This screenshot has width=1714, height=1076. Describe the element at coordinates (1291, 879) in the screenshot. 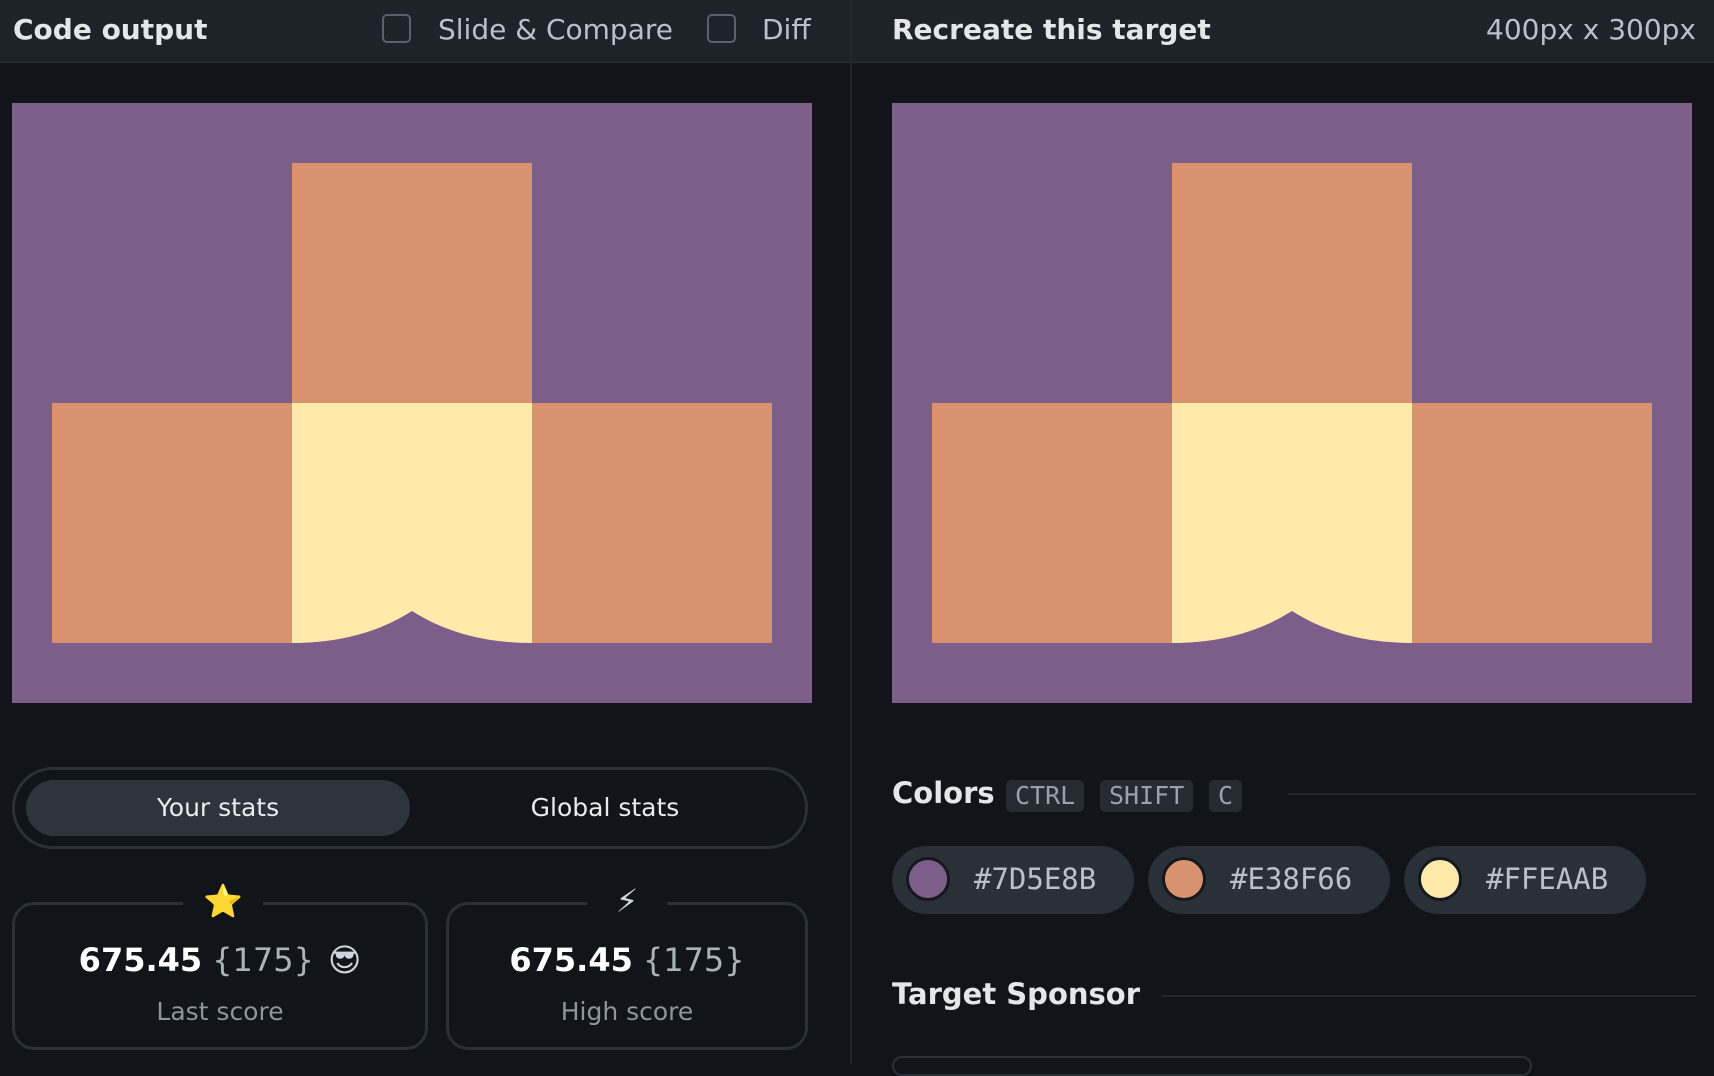

I see `color-hex-orange: #E38F66` at that location.